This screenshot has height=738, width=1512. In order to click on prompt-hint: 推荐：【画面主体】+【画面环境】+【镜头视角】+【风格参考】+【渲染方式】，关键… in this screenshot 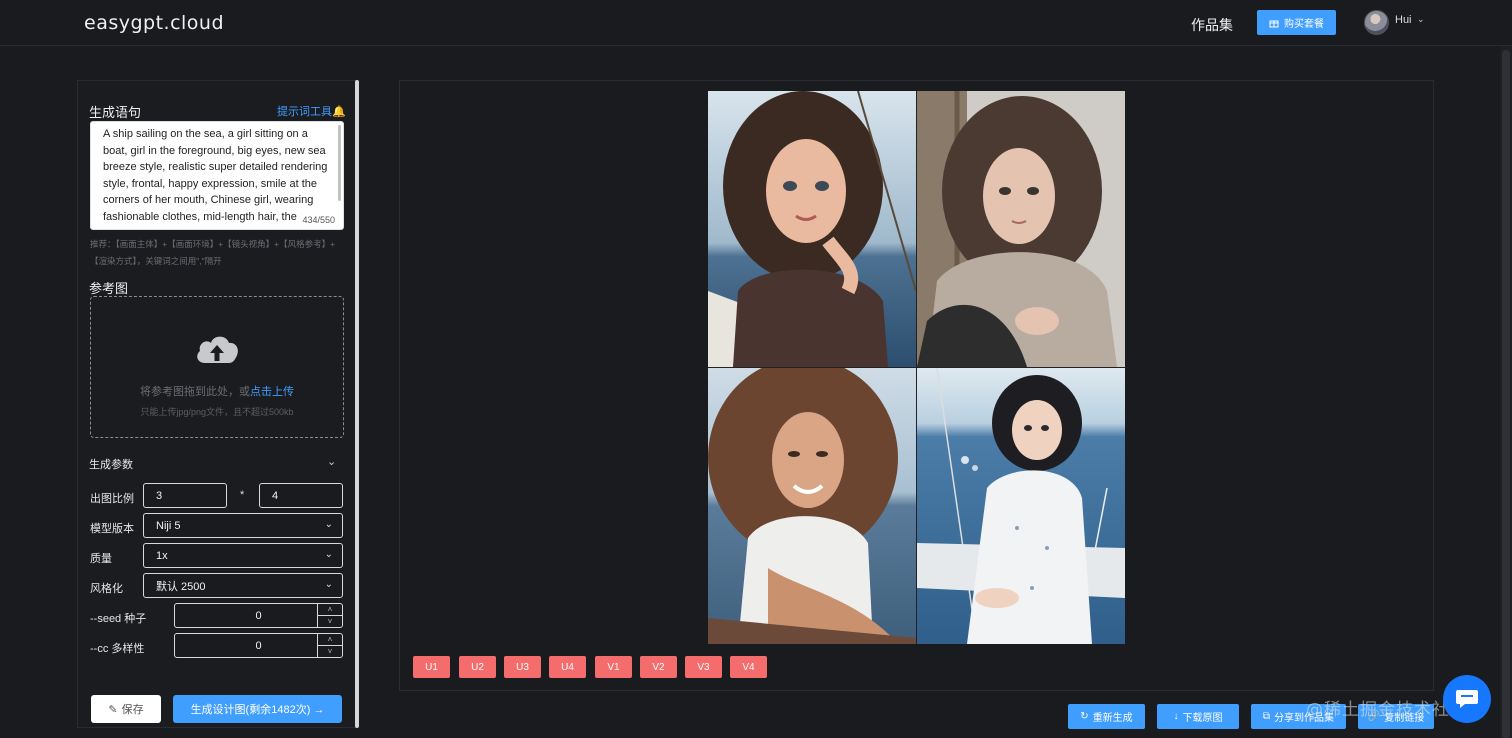, I will do `click(213, 252)`.